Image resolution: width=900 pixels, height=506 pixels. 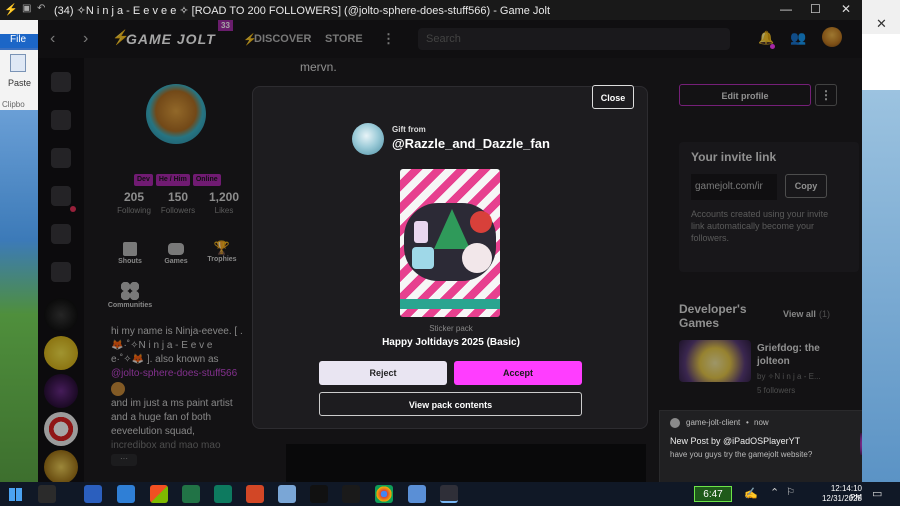 What do you see at coordinates (675, 423) in the screenshot?
I see `client-icon` at bounding box center [675, 423].